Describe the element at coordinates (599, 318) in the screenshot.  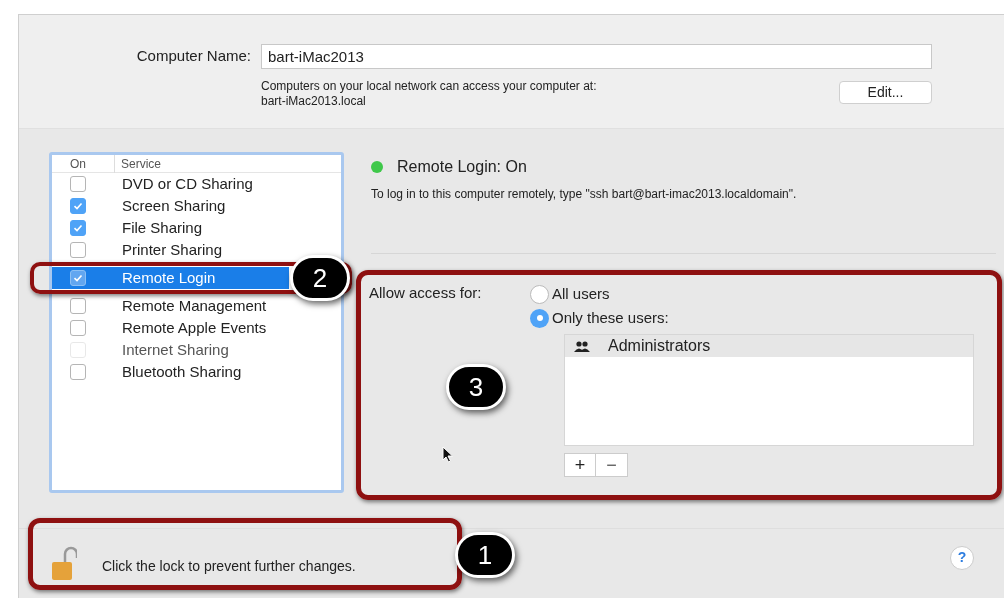
I see `radio-option: Only these users:` at that location.